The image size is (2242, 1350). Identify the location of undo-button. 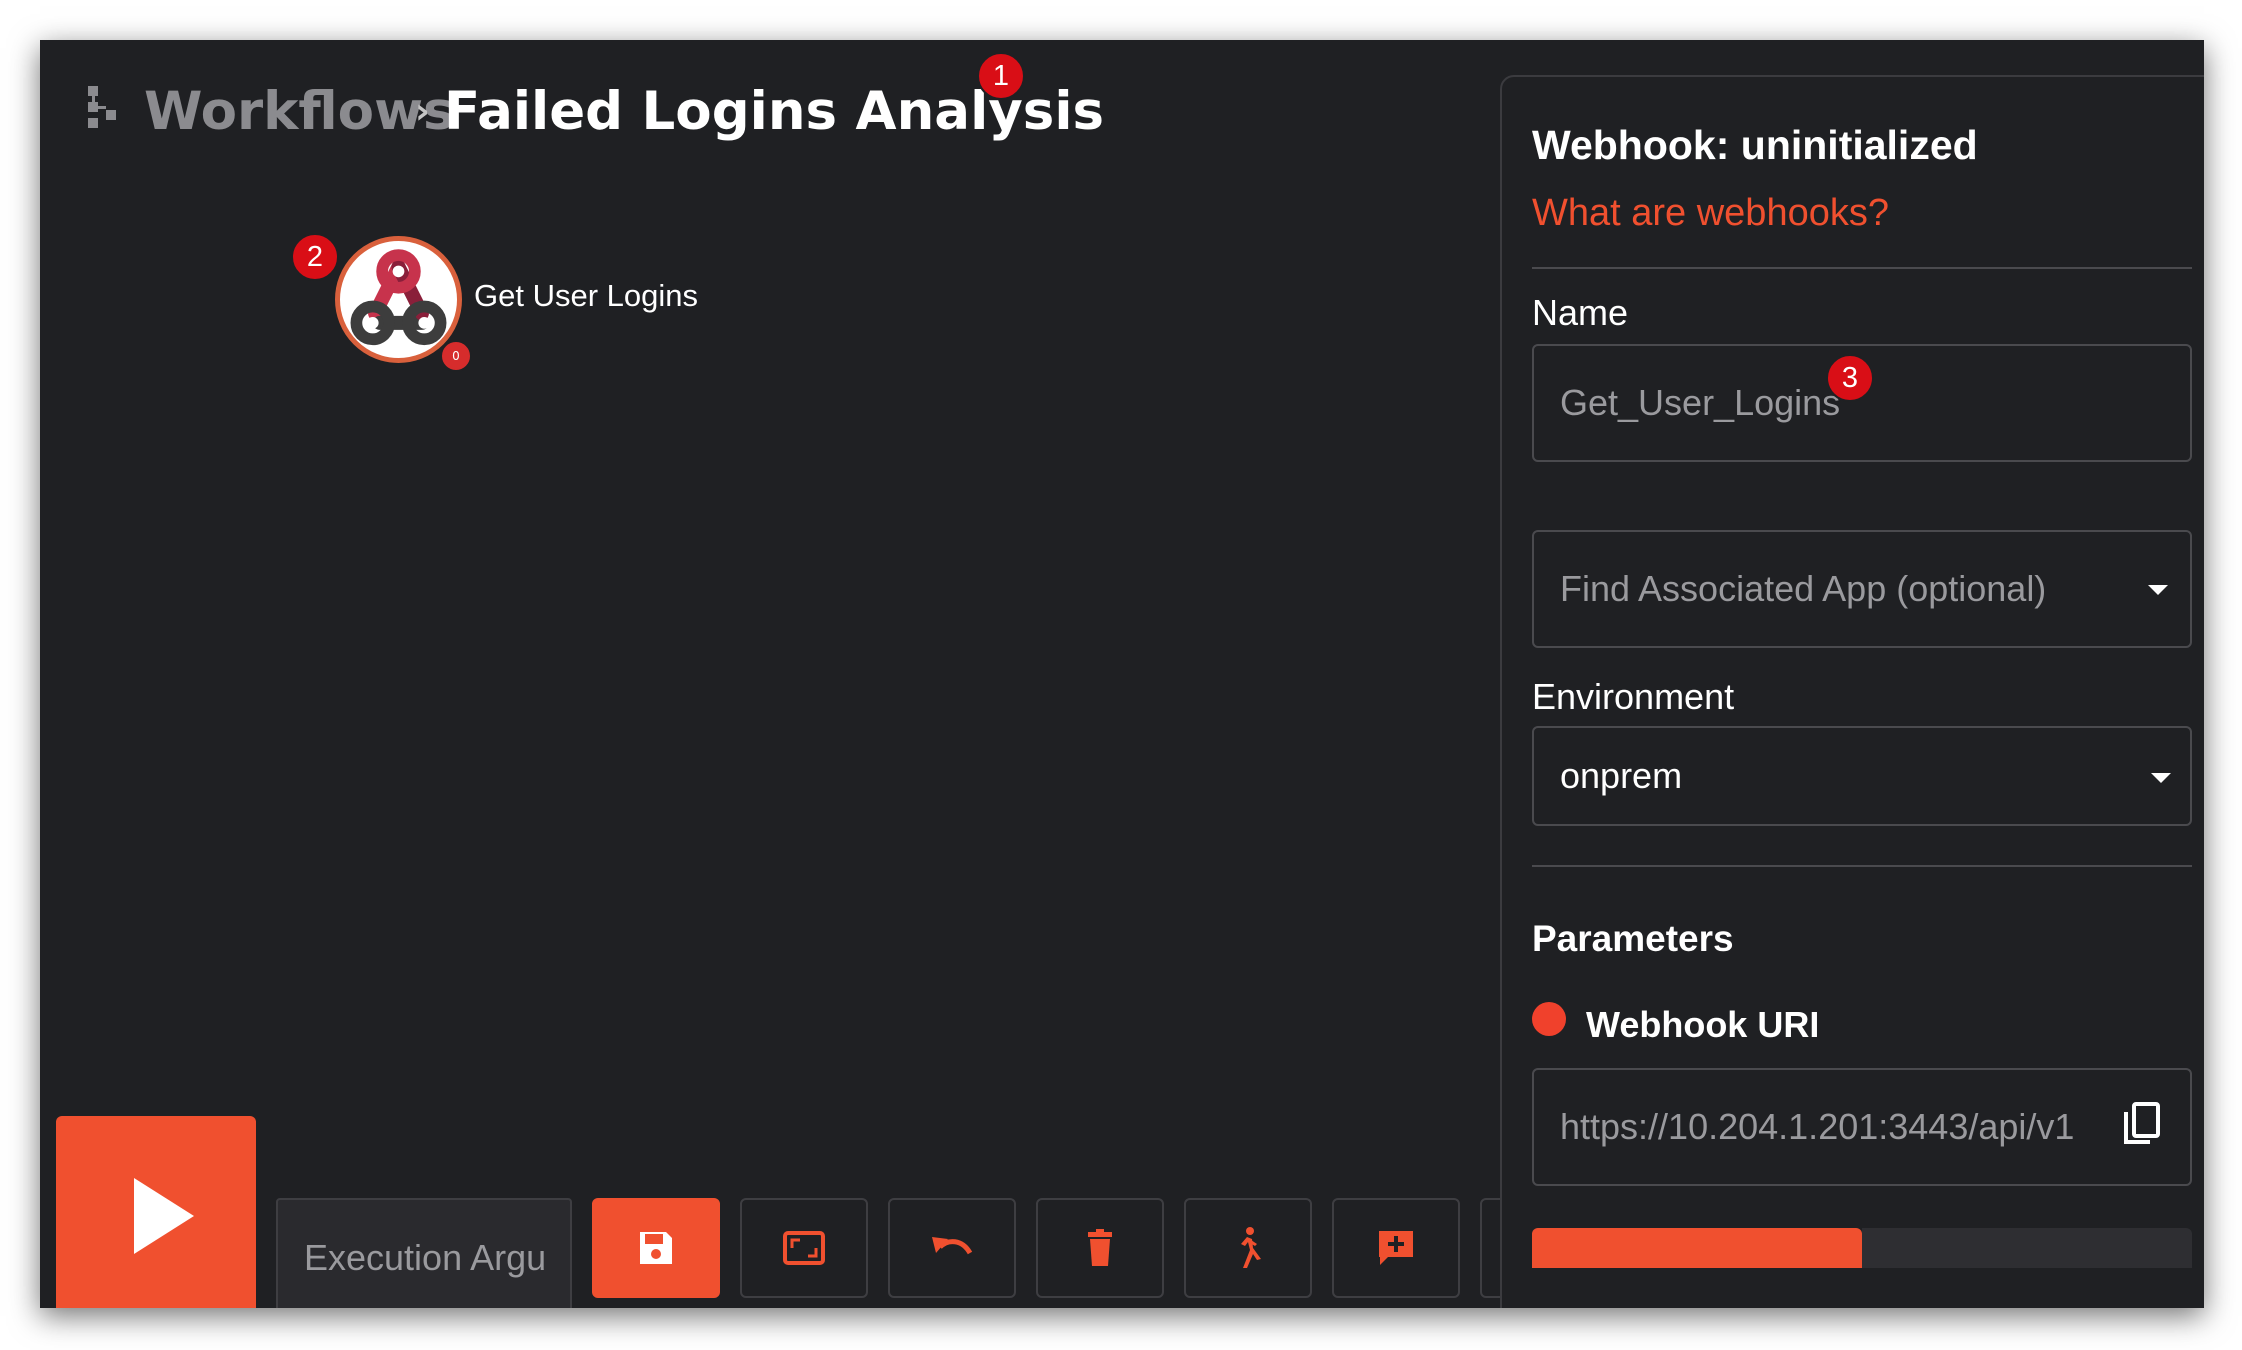
(952, 1248).